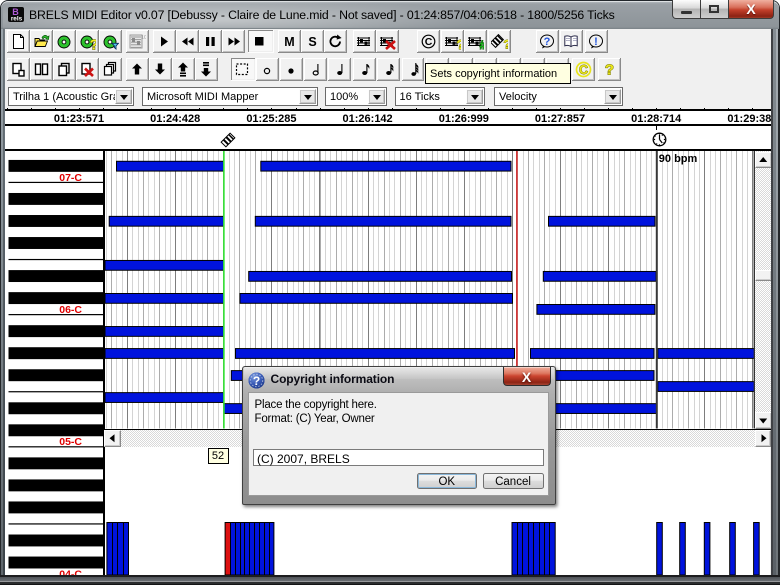 The image size is (780, 585). What do you see at coordinates (70, 442) in the screenshot?
I see `svg-text: 05-C` at bounding box center [70, 442].